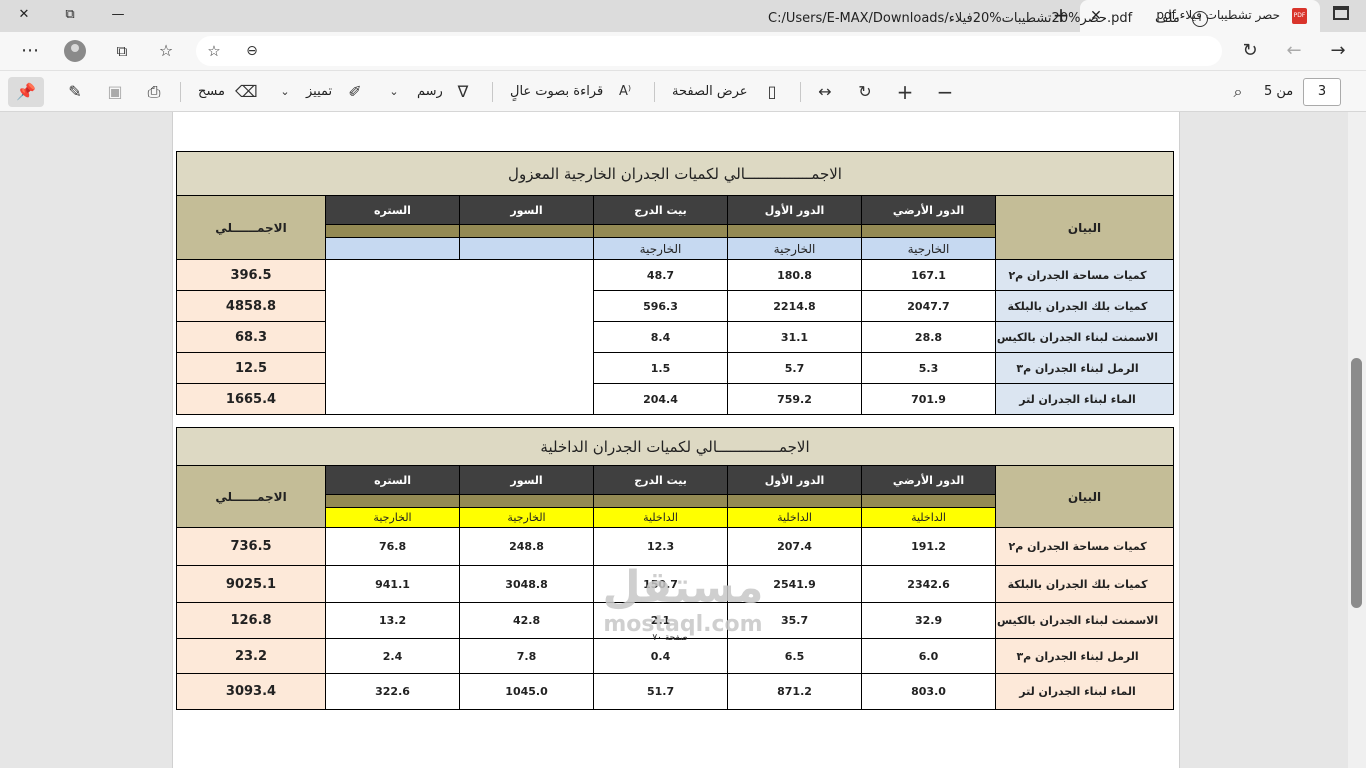 This screenshot has height=768, width=1366. Describe the element at coordinates (75, 51) in the screenshot. I see `profile-avatar` at that location.